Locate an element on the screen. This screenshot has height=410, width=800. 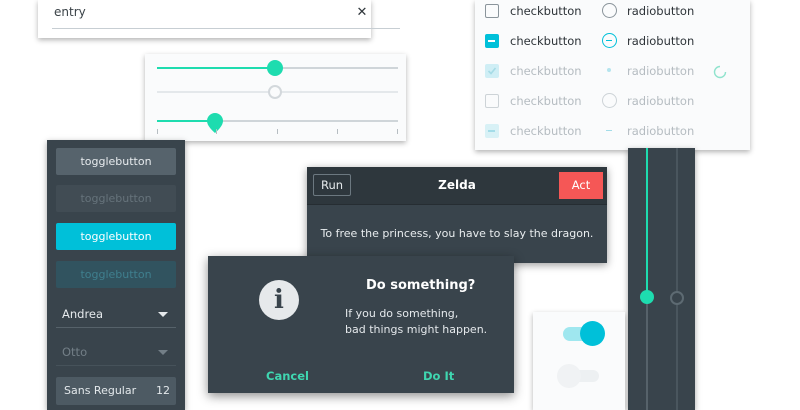
toggle-button-normal: togglebutton is located at coordinates (116, 161).